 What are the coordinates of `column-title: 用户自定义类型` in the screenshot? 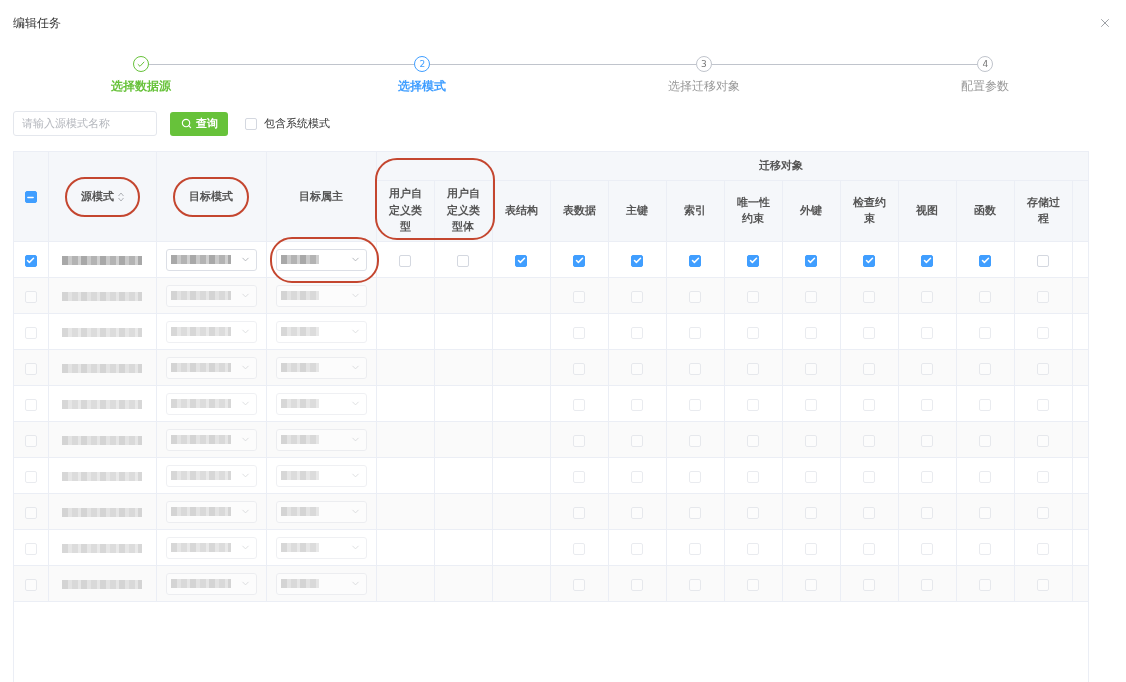 It's located at (405, 211).